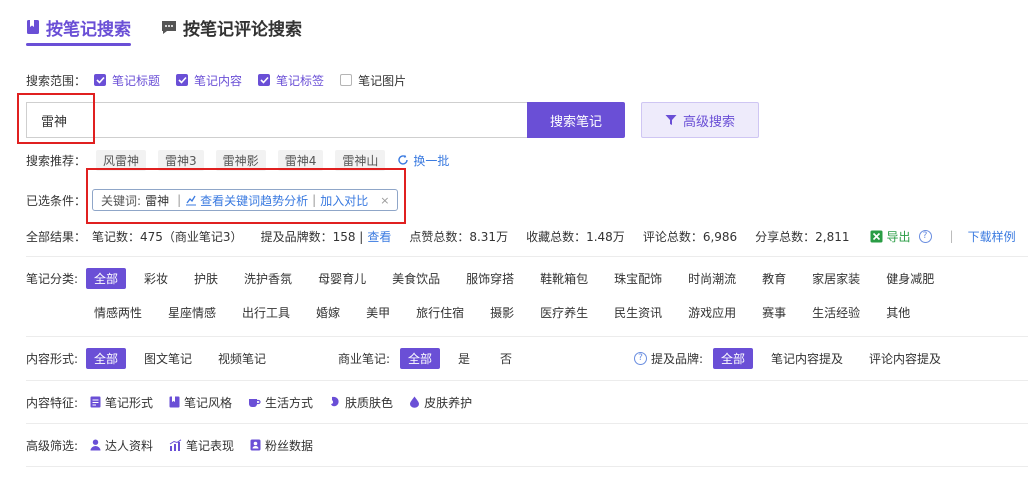  What do you see at coordinates (459, 236) in the screenshot?
I see `likes-total: 点赞总数：8.31万` at bounding box center [459, 236].